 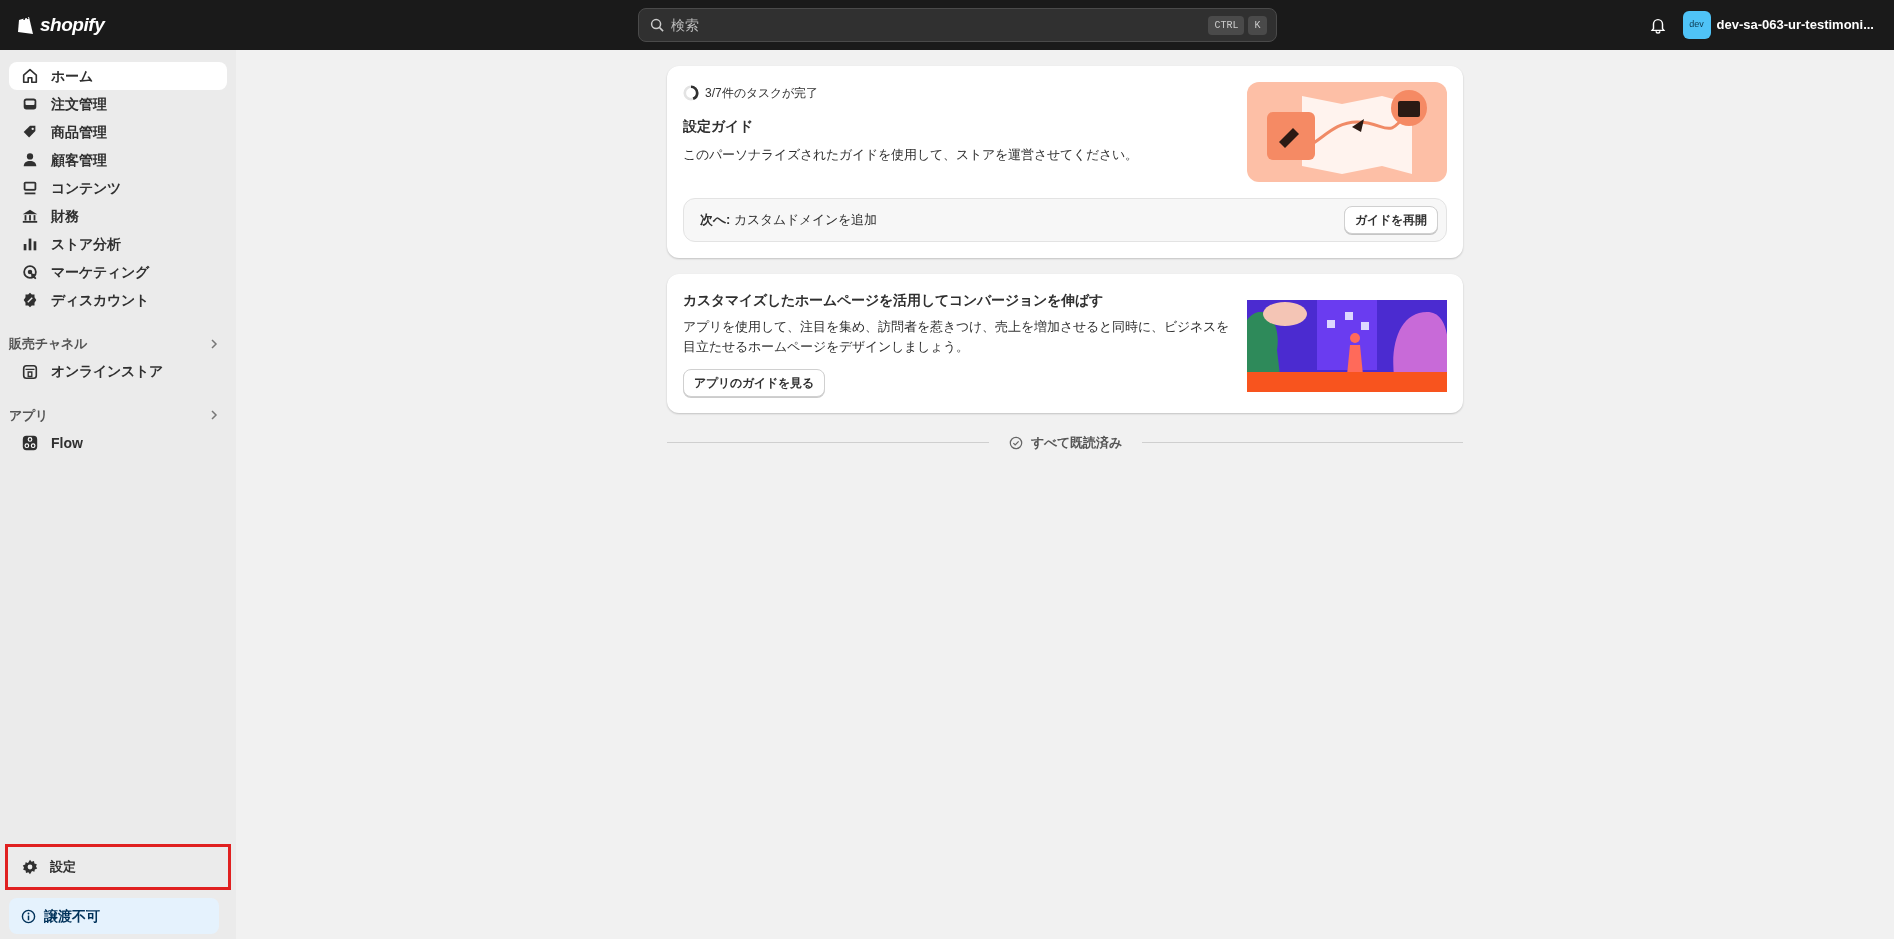 What do you see at coordinates (28, 415) in the screenshot?
I see `section-heading: アプリ` at bounding box center [28, 415].